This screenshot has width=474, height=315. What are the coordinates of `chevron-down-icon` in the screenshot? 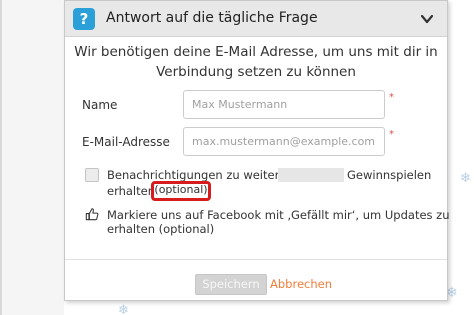 It's located at (427, 19).